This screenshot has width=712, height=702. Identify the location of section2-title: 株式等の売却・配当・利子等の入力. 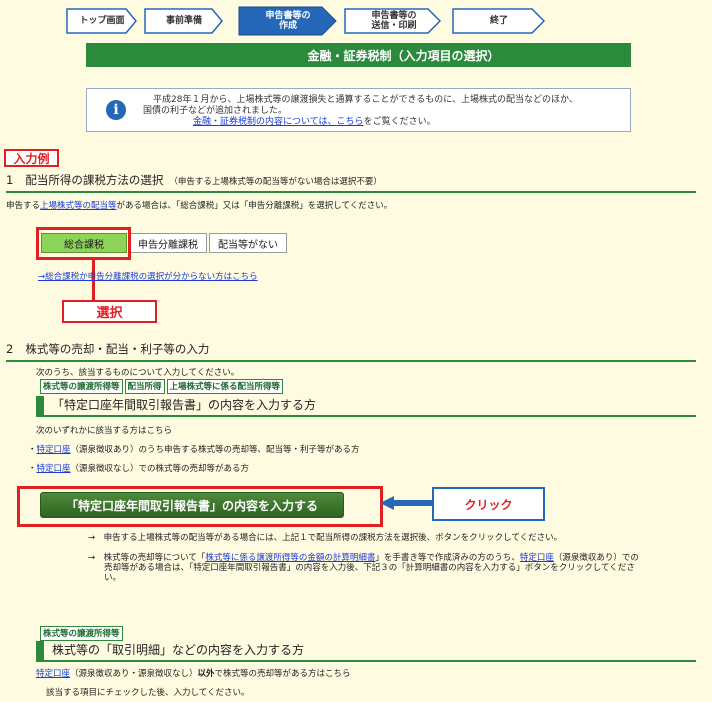
(117, 349).